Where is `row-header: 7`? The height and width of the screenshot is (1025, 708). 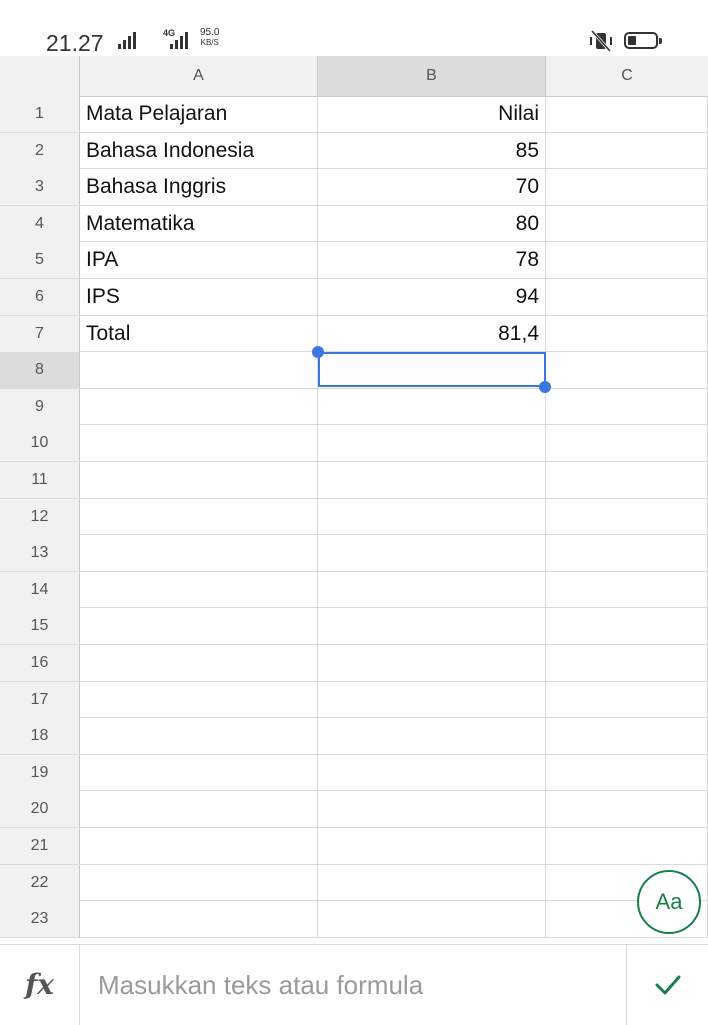
row-header: 7 is located at coordinates (40, 333).